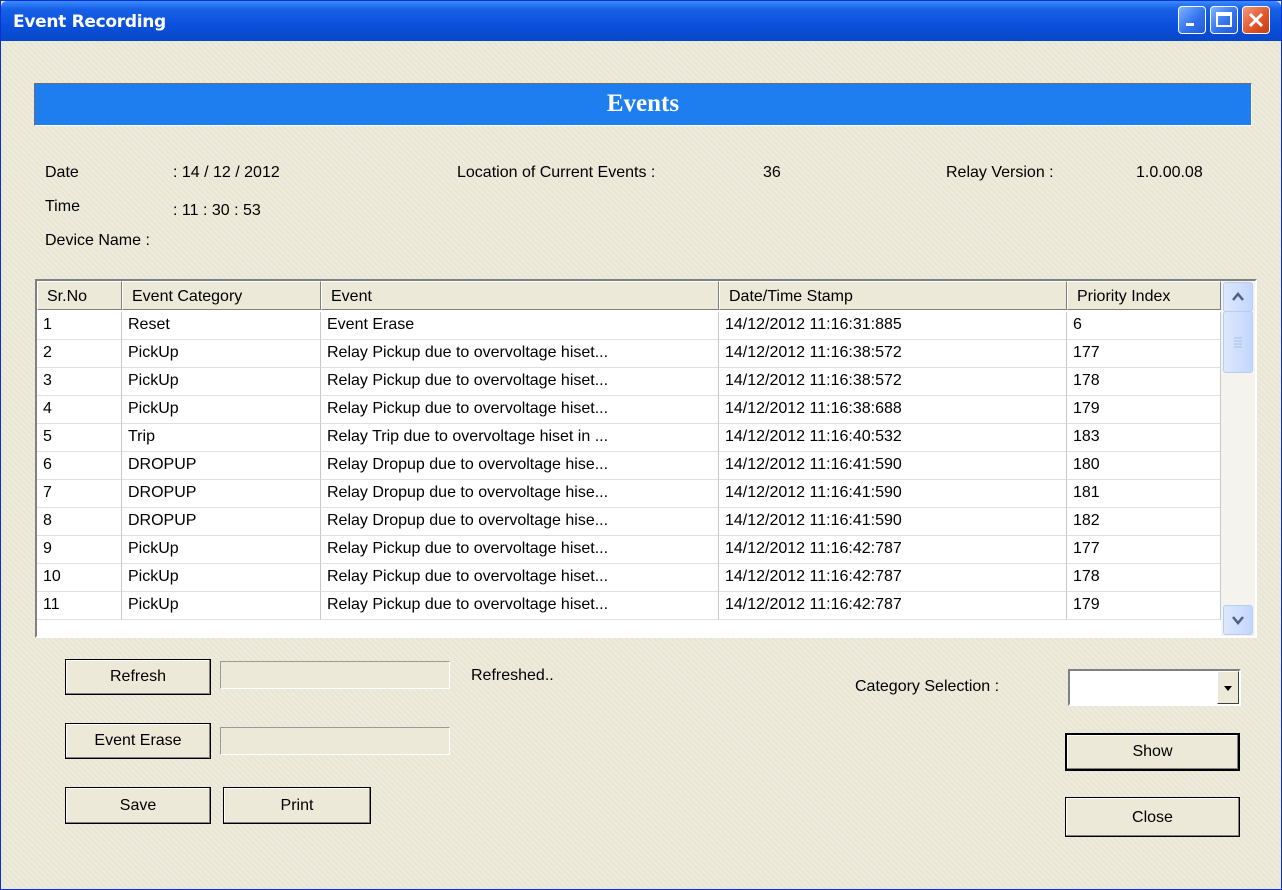 Image resolution: width=1282 pixels, height=890 pixels. I want to click on vertical-scrollbar, so click(1238, 458).